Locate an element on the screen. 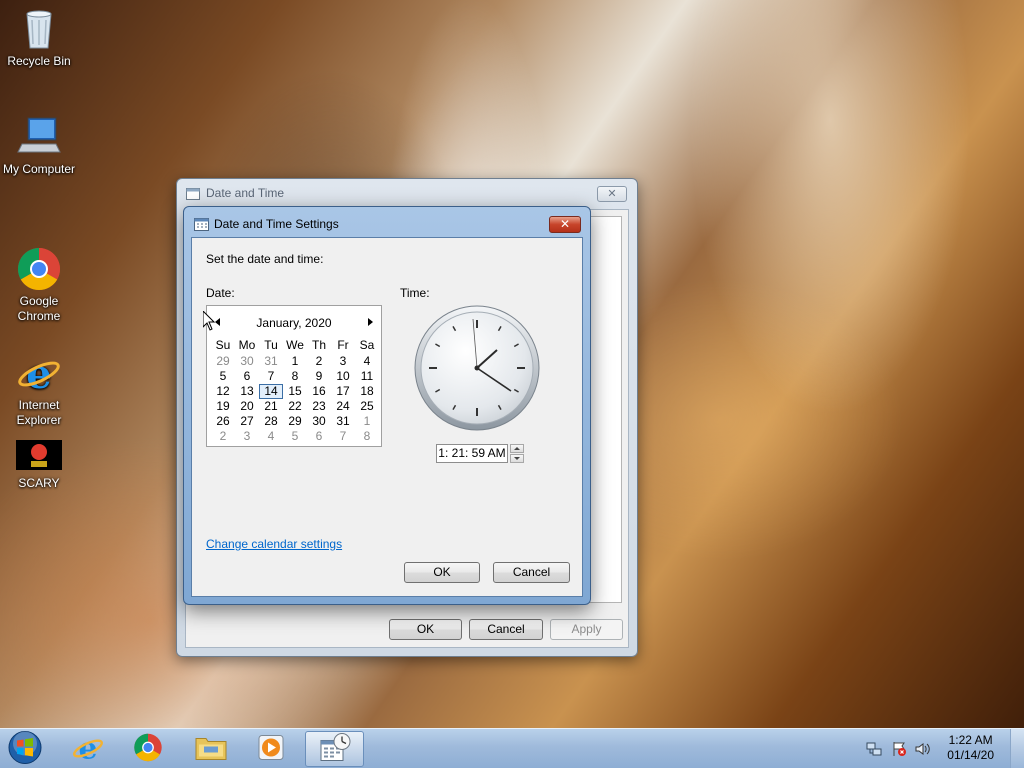  network-icon is located at coordinates (874, 750).